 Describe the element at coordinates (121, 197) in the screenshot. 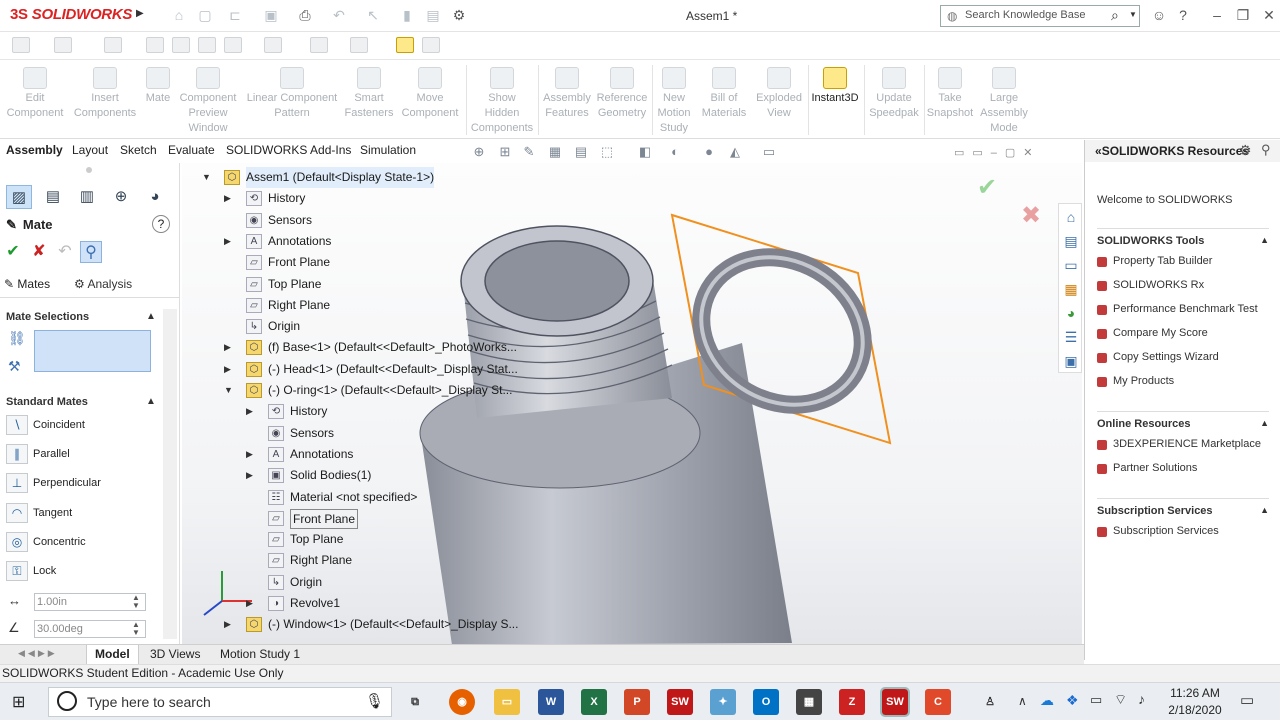

I see `dimxpert-tab-icon: ⊕` at that location.